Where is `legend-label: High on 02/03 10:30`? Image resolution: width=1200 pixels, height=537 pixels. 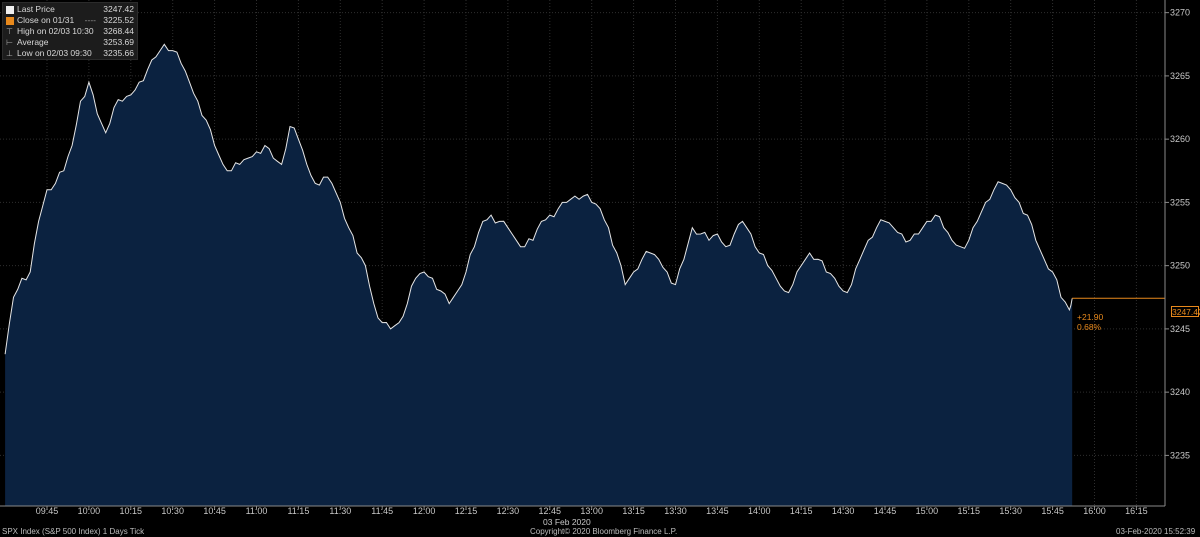 legend-label: High on 02/03 10:30 is located at coordinates (55, 31).